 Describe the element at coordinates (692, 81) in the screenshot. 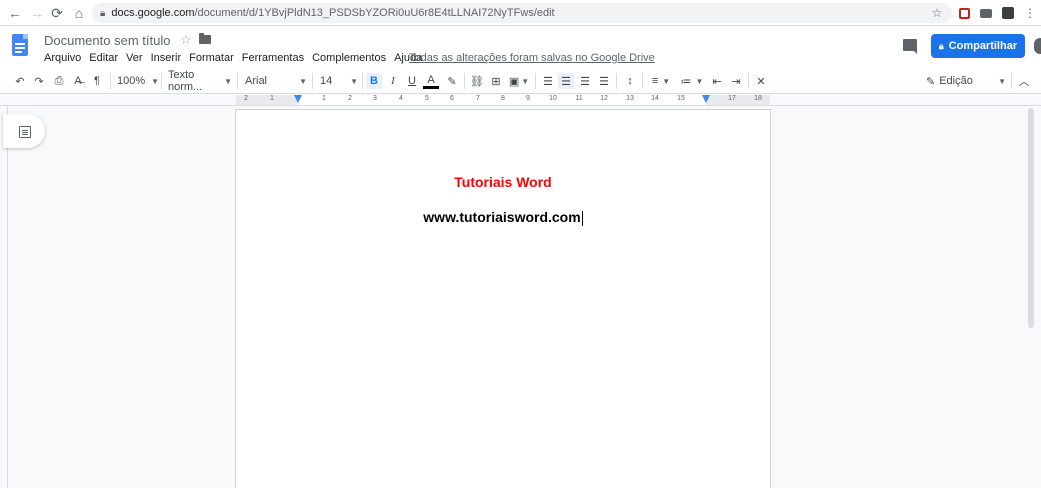

I see `bulleted-list-icon: ≔ ▼` at that location.